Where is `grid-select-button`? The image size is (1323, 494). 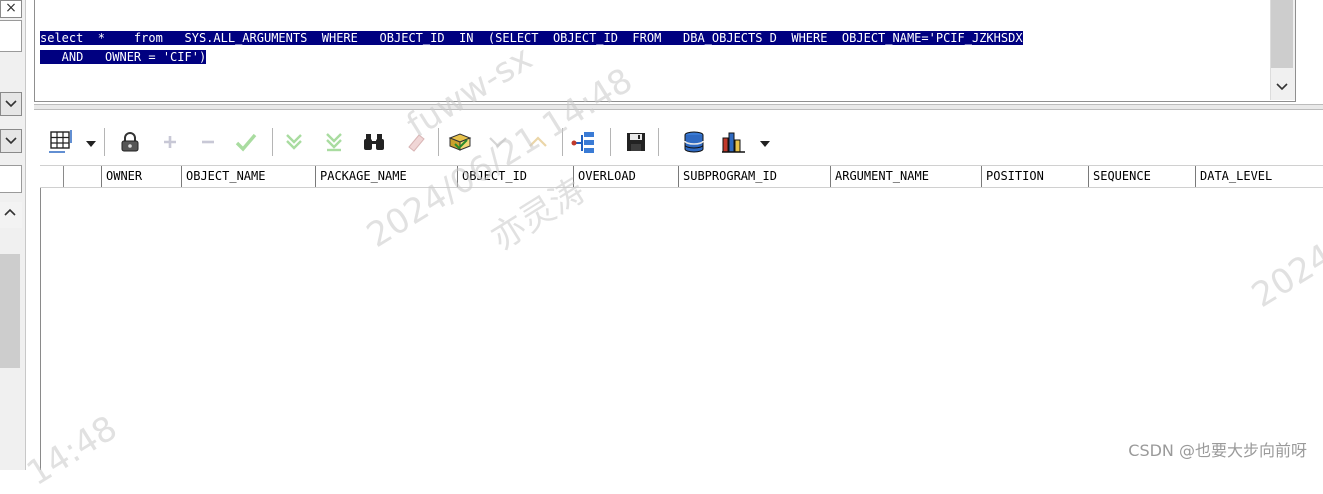 grid-select-button is located at coordinates (60, 142).